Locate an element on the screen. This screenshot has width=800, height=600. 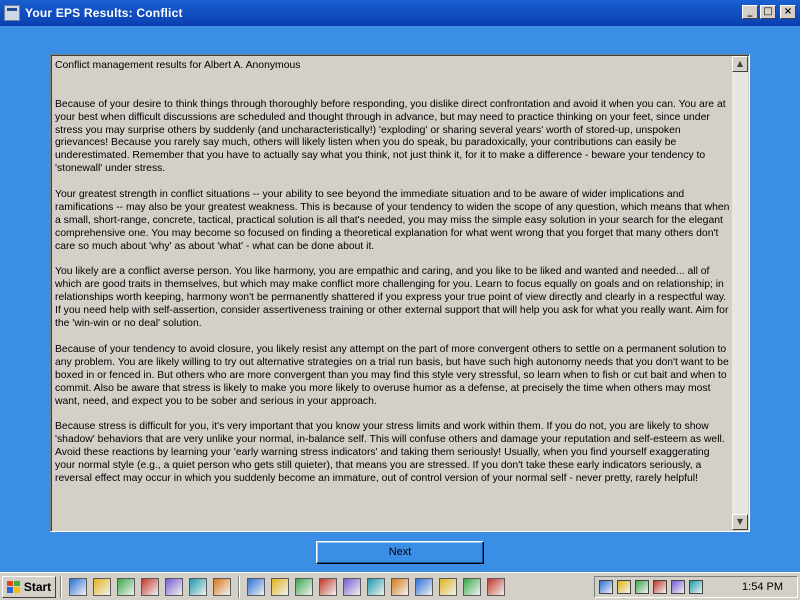
monitor-icon is located at coordinates (642, 587).